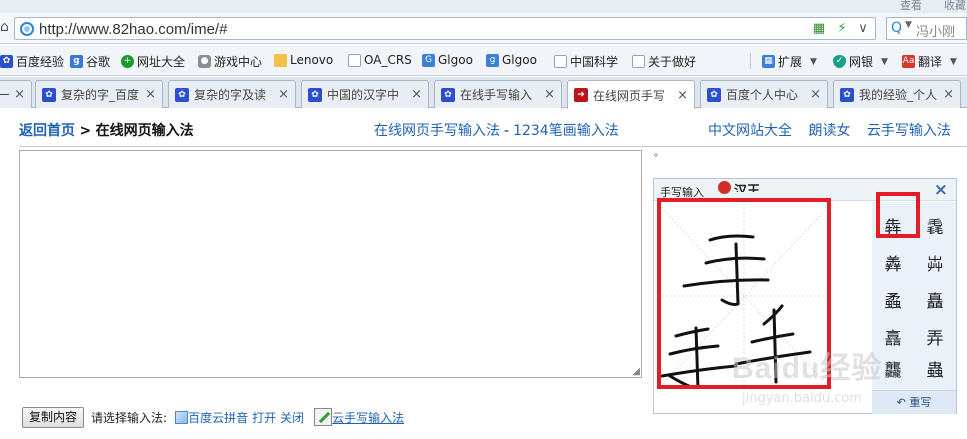  Describe the element at coordinates (909, 131) in the screenshot. I see `cloud-handwriting-link: 云手写输入法` at that location.